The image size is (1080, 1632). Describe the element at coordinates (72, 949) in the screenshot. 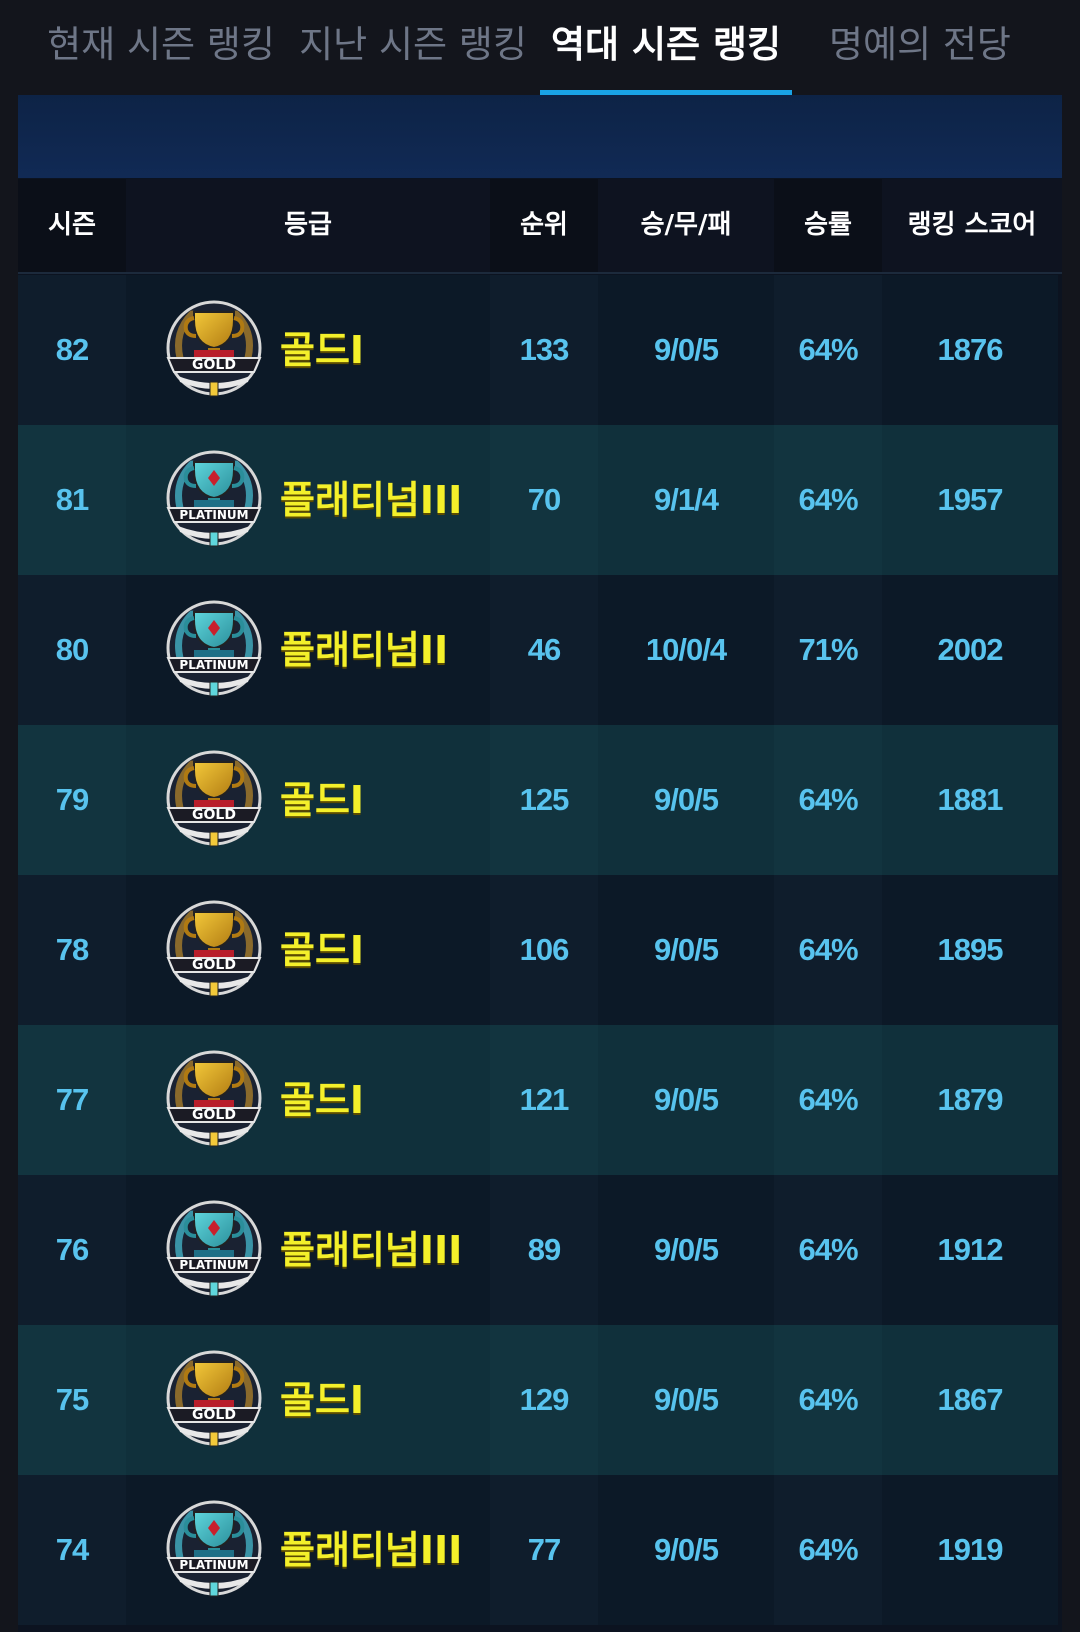

I see `season-cell: 78` at that location.